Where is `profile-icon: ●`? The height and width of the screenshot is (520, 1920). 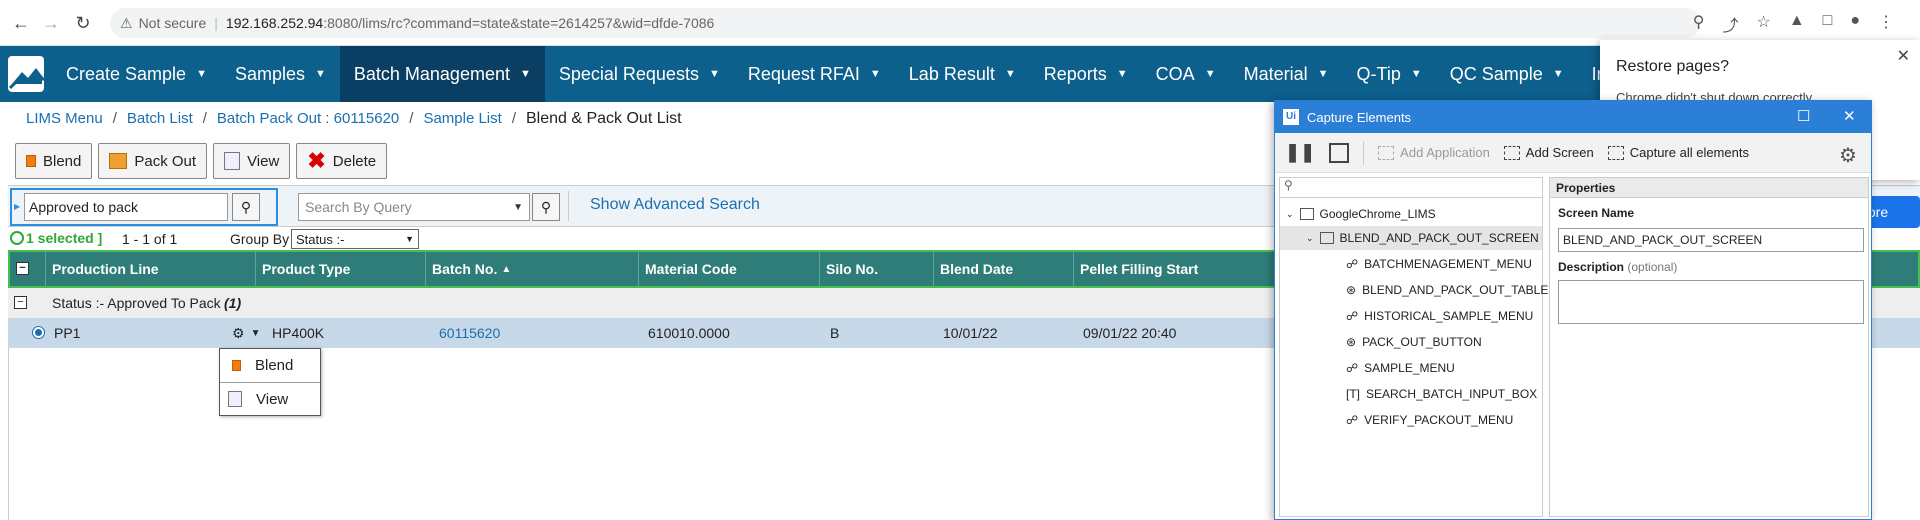
profile-icon: ● is located at coordinates (1855, 24).